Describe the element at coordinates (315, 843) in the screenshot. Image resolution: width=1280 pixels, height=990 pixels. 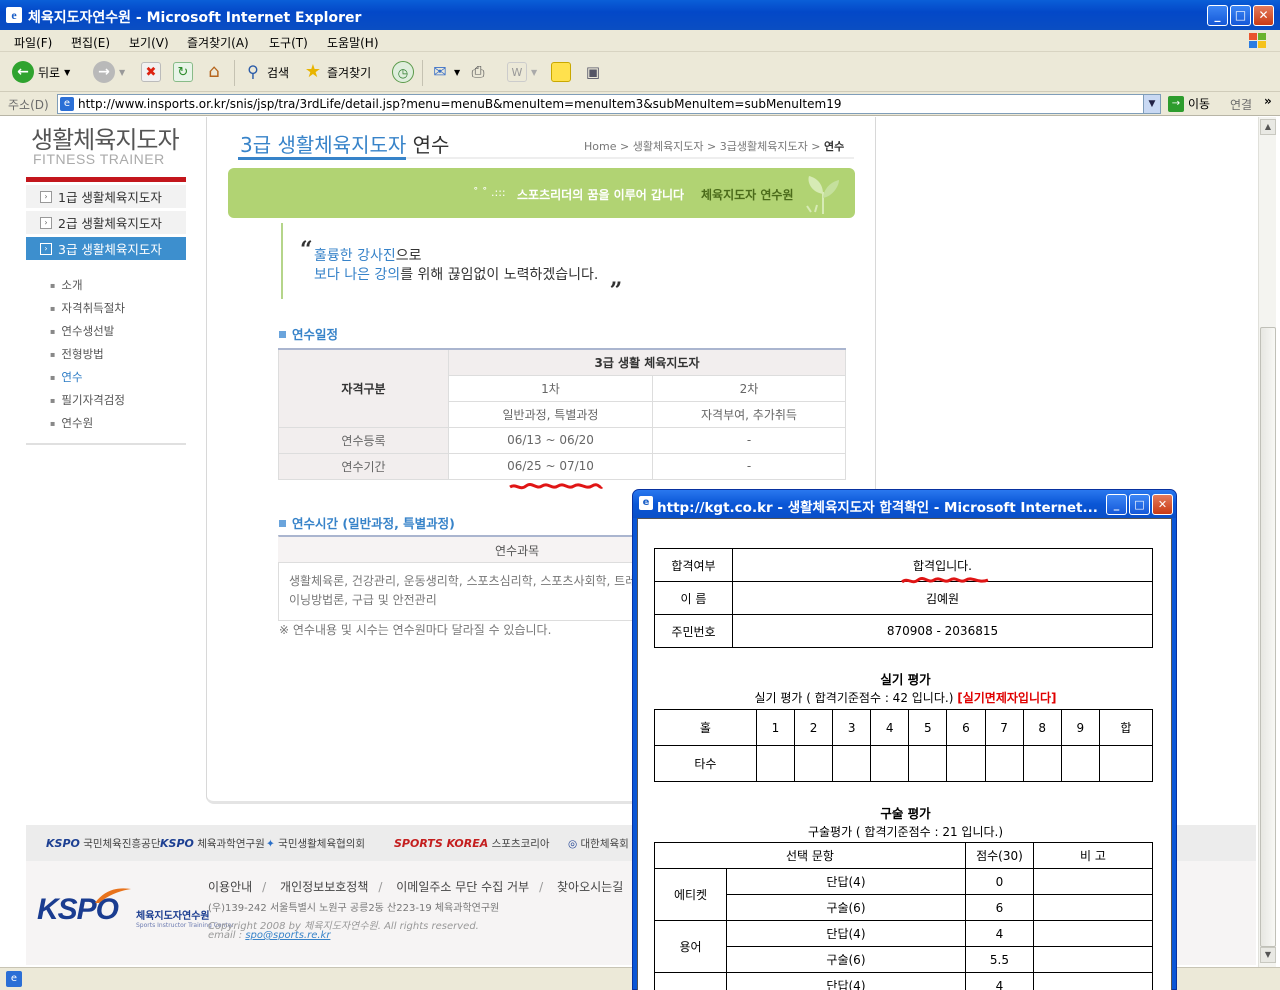
I see `partner-logo: ✦ 국민생활체육협의회` at that location.